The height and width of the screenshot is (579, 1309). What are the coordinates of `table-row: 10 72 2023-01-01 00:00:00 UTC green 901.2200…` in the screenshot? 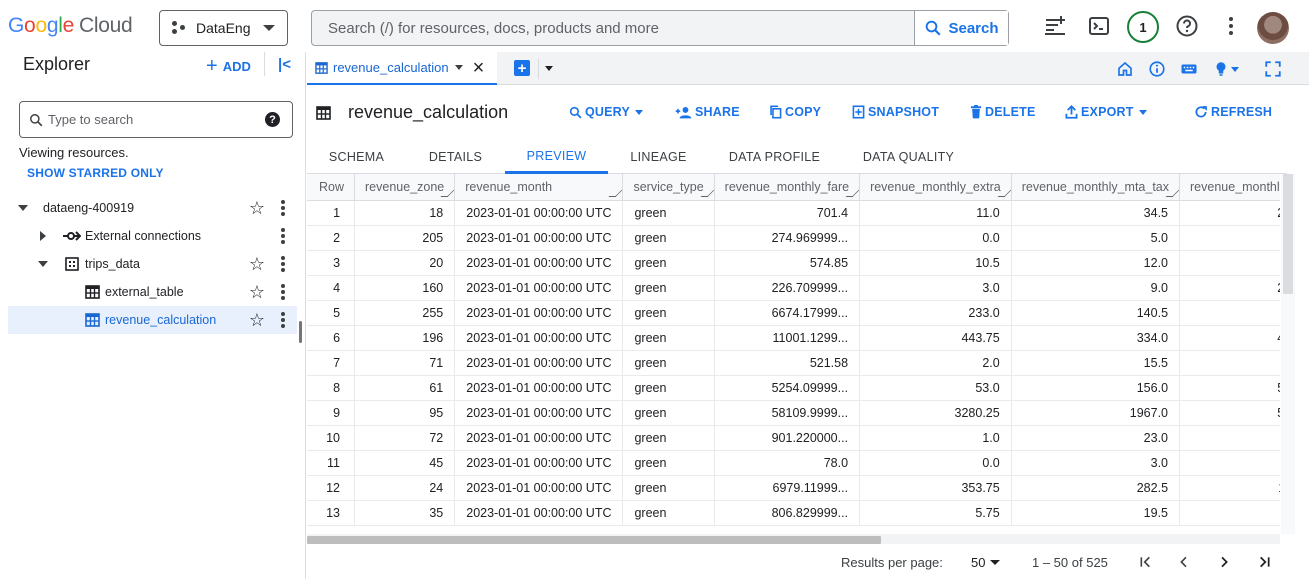 It's located at (793, 438).